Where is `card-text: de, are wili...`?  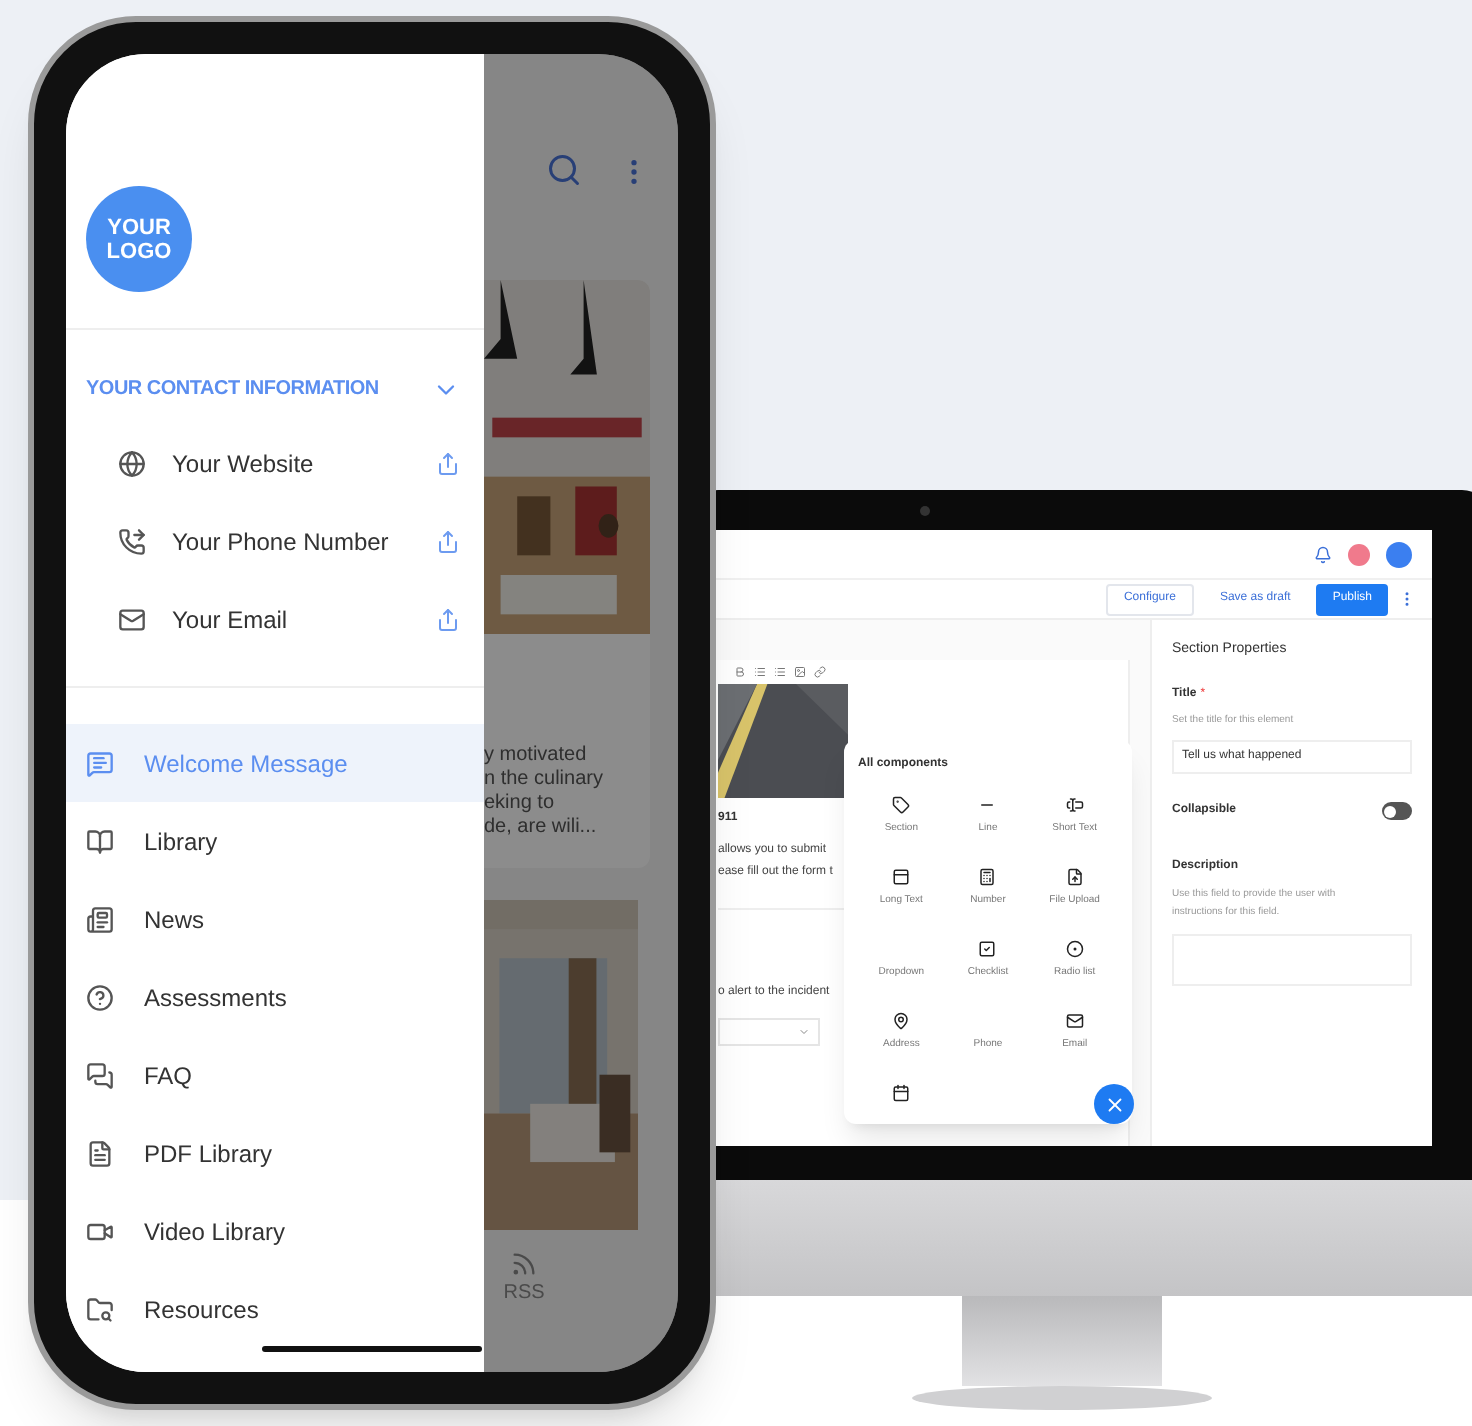
card-text: de, are wili... is located at coordinates (541, 828).